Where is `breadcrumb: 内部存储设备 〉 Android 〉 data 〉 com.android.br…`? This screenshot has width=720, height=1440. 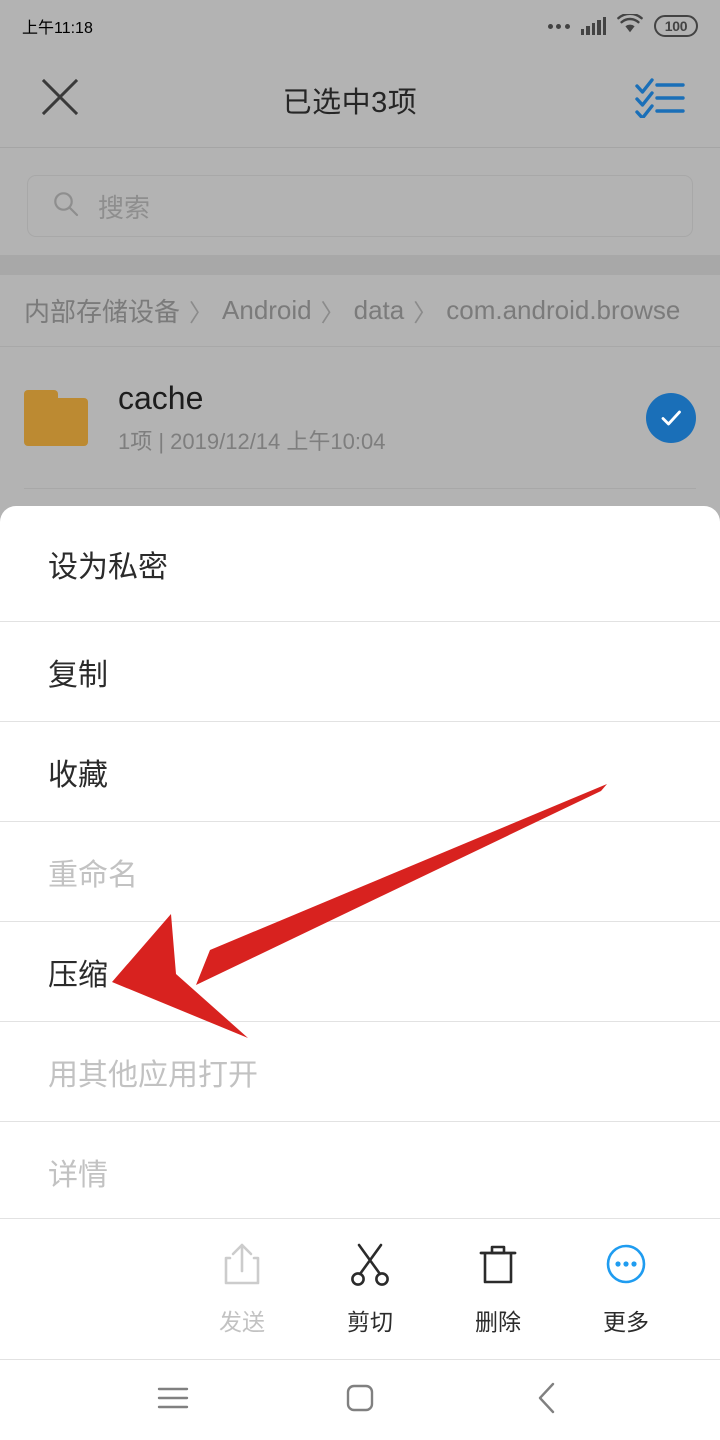
breadcrumb: 内部存储设备 〉 Android 〉 data 〉 com.android.br… is located at coordinates (360, 311).